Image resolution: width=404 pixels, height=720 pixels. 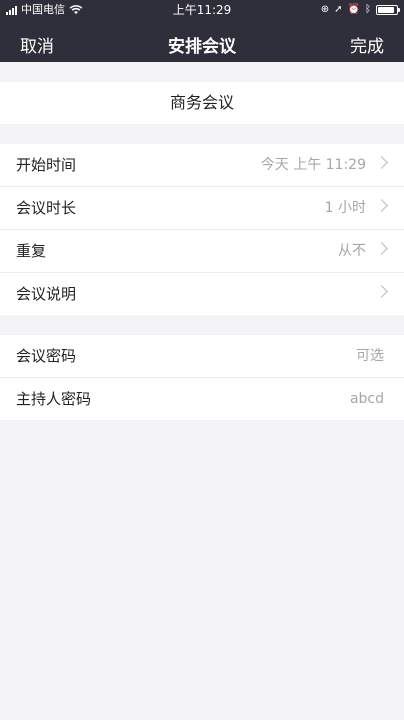 What do you see at coordinates (202, 165) in the screenshot?
I see `start-time-row: 开始时间 今天 上午 11:29` at bounding box center [202, 165].